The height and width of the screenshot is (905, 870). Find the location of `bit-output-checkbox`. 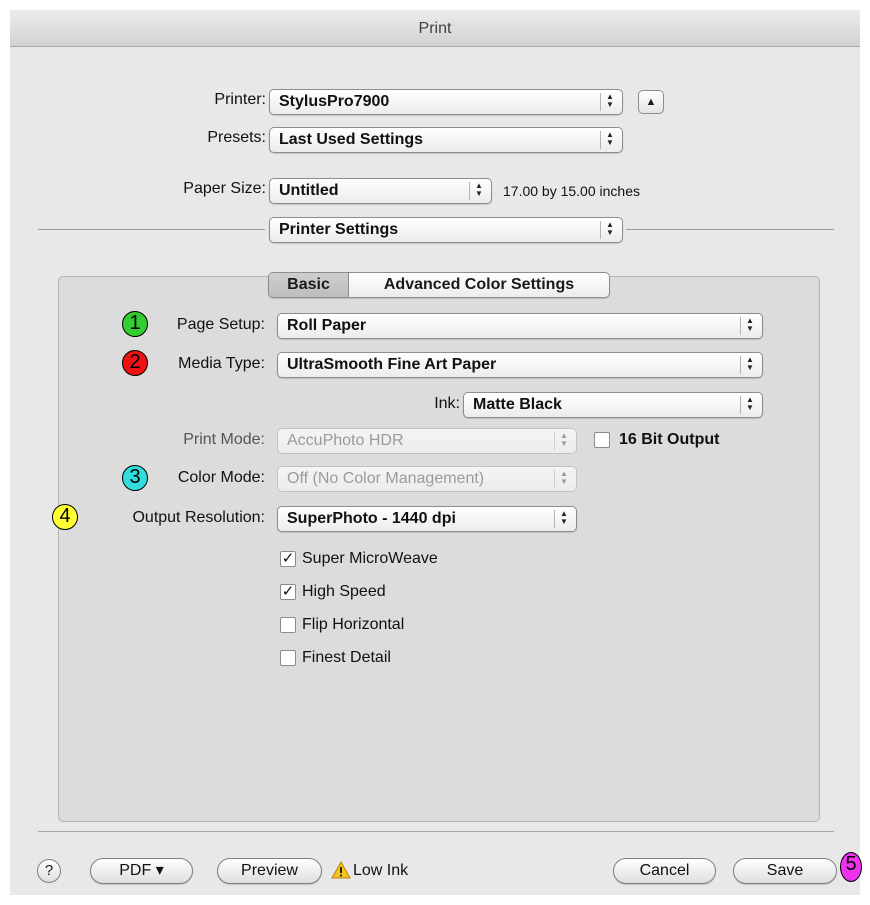

bit-output-checkbox is located at coordinates (602, 440).